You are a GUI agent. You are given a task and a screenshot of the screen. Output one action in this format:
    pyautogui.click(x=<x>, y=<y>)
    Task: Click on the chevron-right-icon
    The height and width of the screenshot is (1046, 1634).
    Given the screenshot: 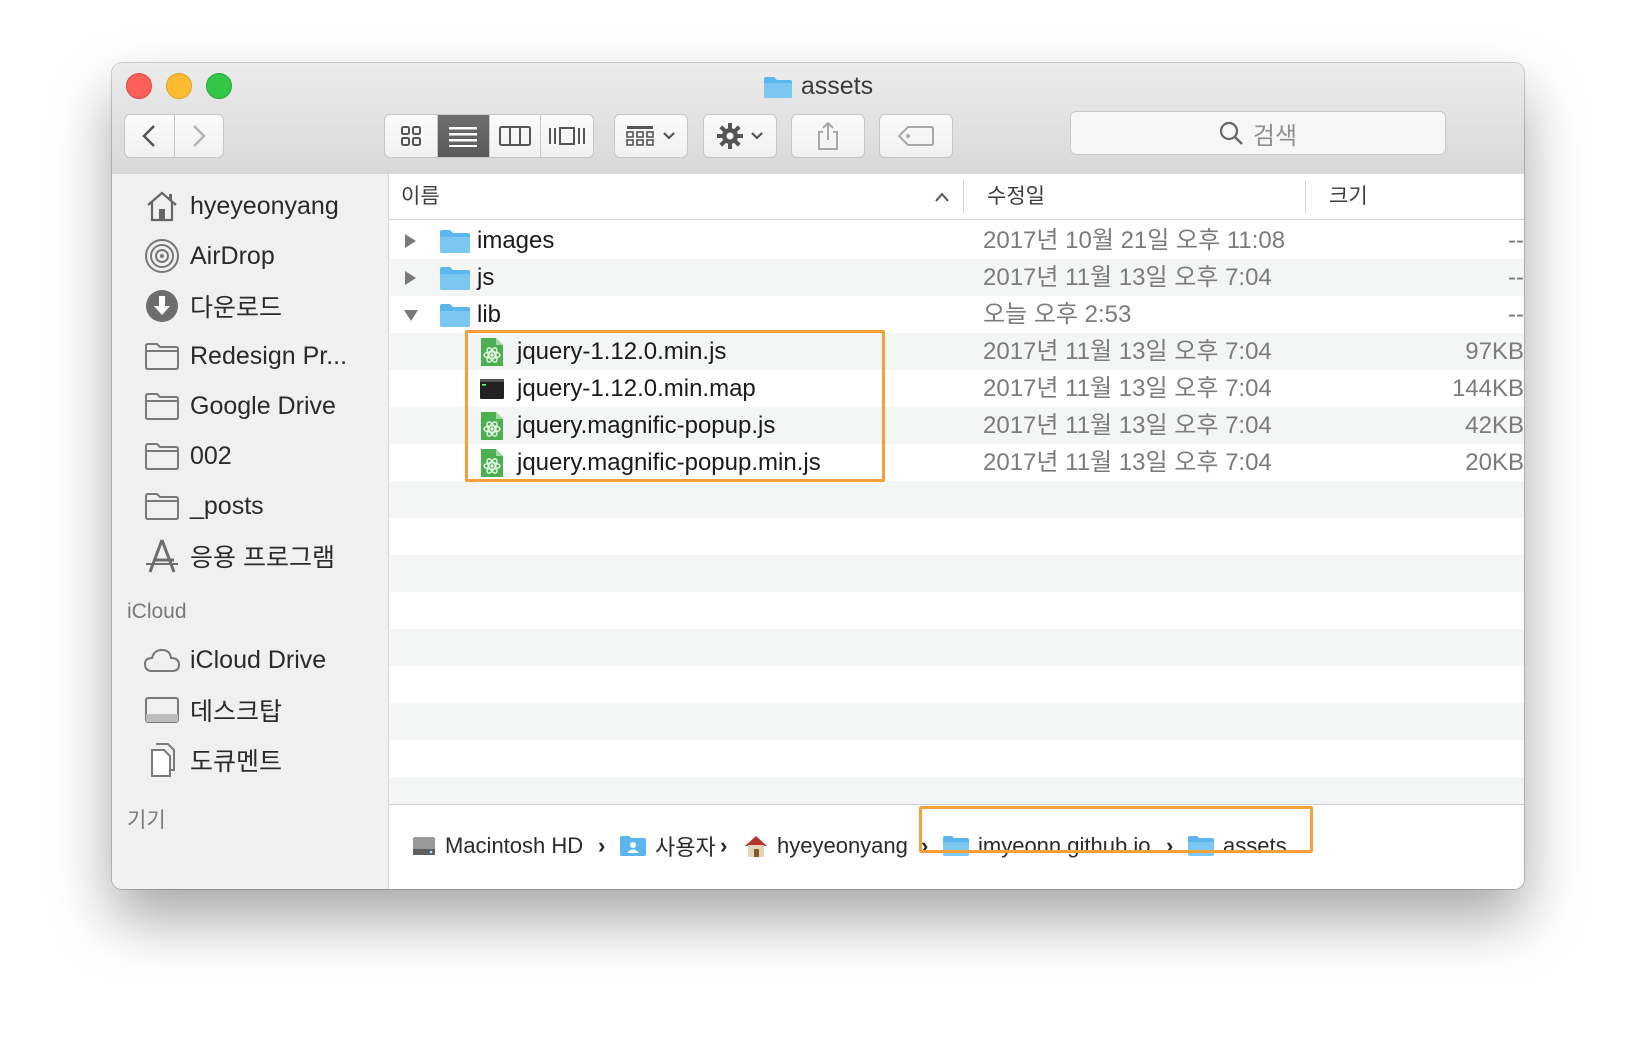 What is the action you would take?
    pyautogui.click(x=199, y=136)
    